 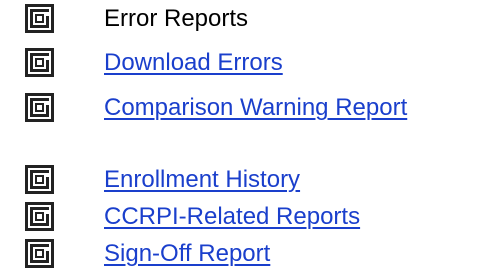 I want to click on menu-item-ccrpi-related-reports: CCRPI-Related Reports, so click(x=243, y=218).